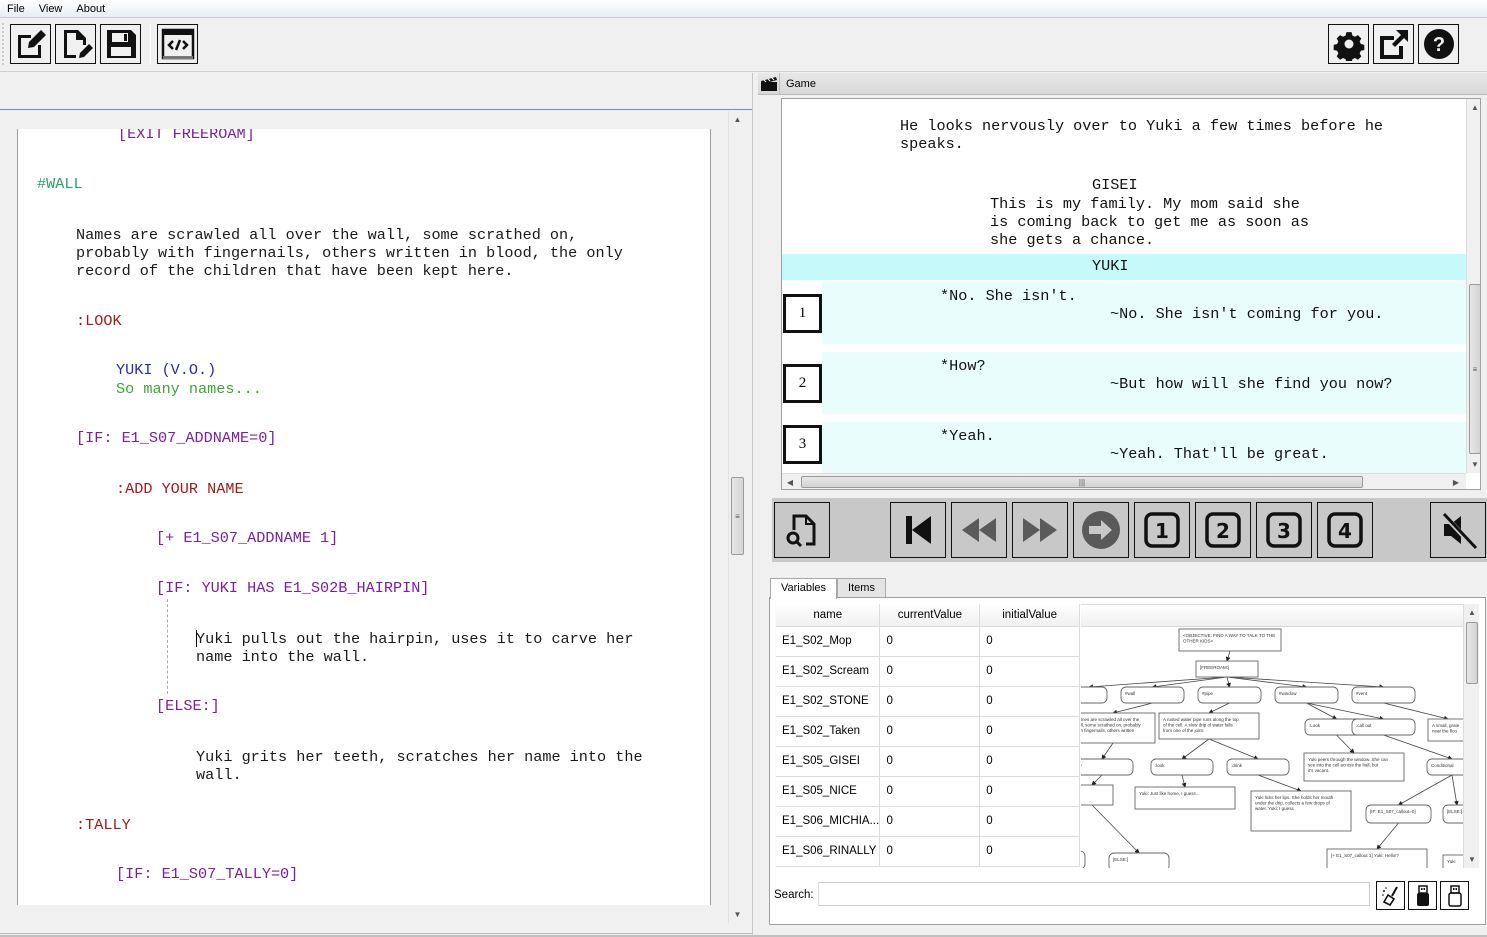 This screenshot has height=937, width=1487. What do you see at coordinates (1383, 695) in the screenshot?
I see `graph-node: #vent` at bounding box center [1383, 695].